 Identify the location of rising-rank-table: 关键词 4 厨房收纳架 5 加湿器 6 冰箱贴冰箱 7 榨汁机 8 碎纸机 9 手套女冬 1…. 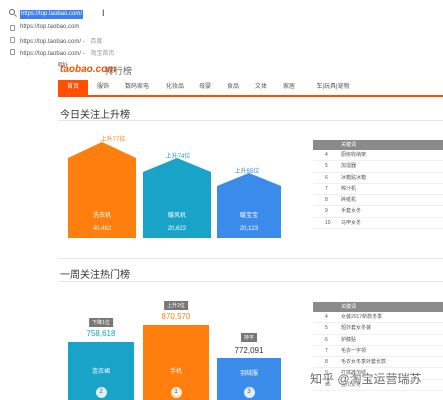
(378, 185).